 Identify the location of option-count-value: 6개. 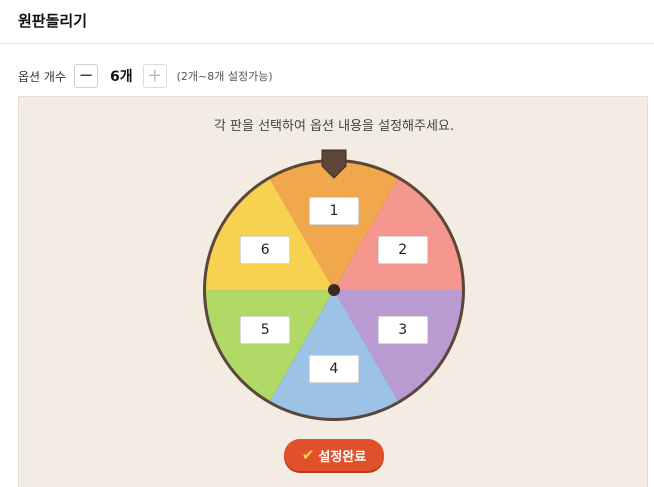
(121, 77).